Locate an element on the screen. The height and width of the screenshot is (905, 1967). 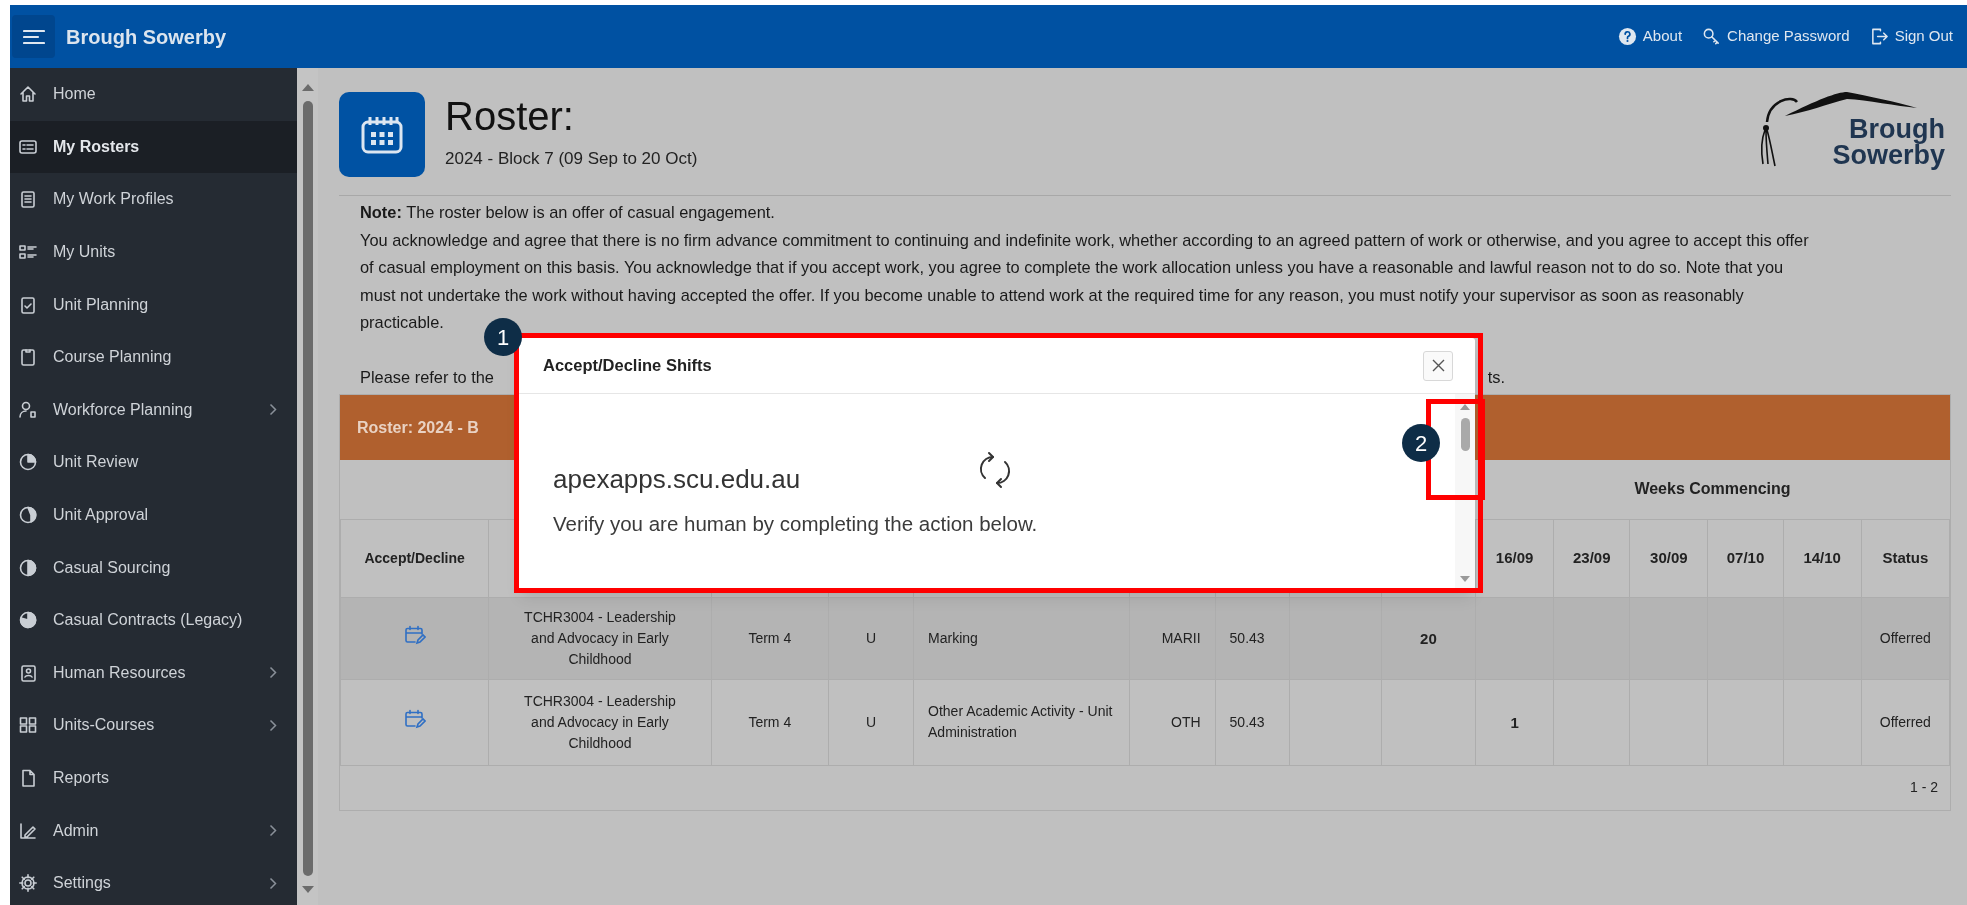
menu-icon is located at coordinates (33, 36).